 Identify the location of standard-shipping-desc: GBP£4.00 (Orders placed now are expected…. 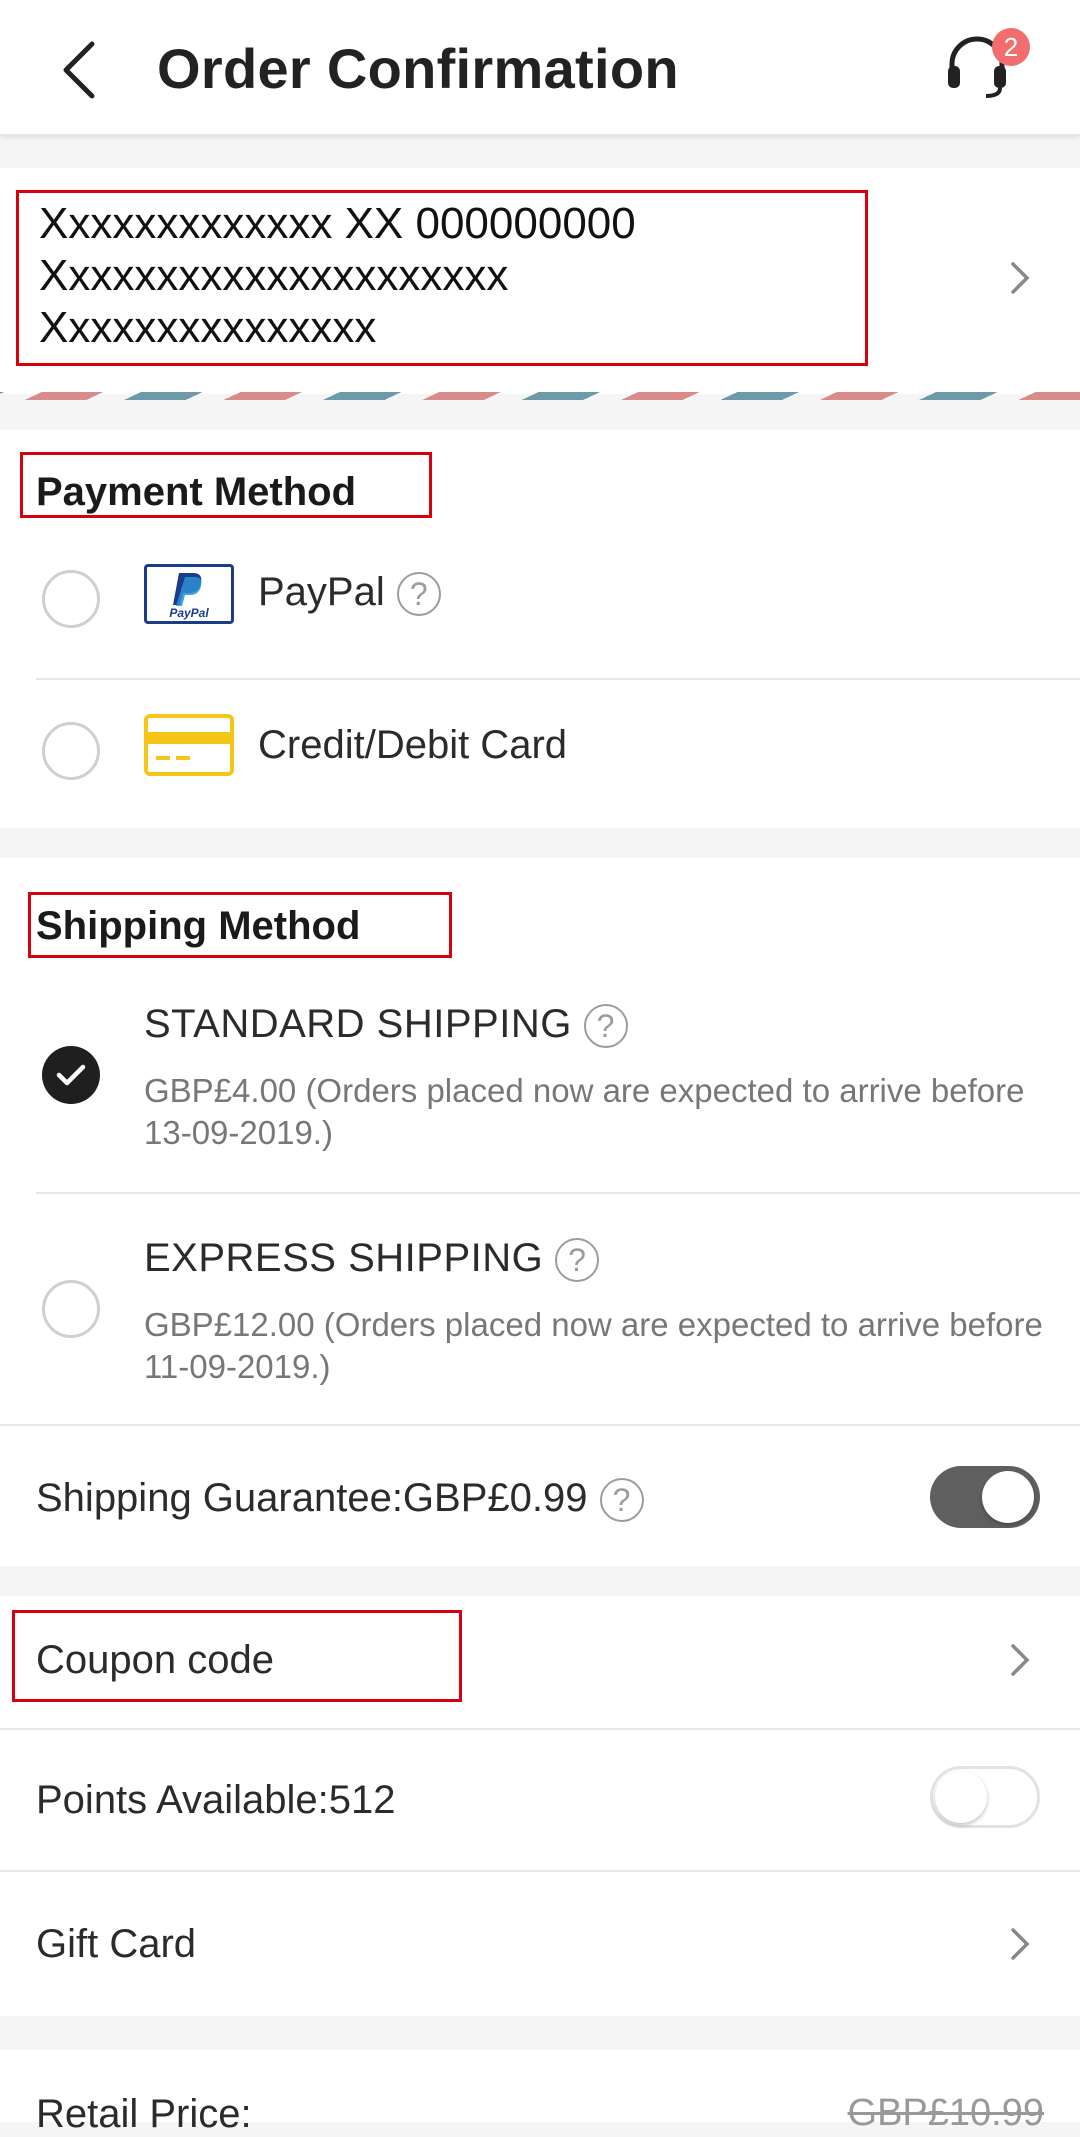
(584, 1111).